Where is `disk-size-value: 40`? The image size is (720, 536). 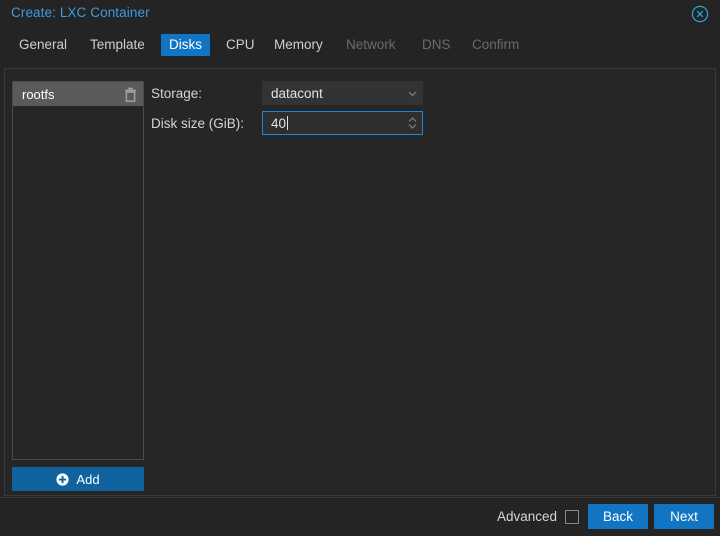 disk-size-value: 40 is located at coordinates (279, 123).